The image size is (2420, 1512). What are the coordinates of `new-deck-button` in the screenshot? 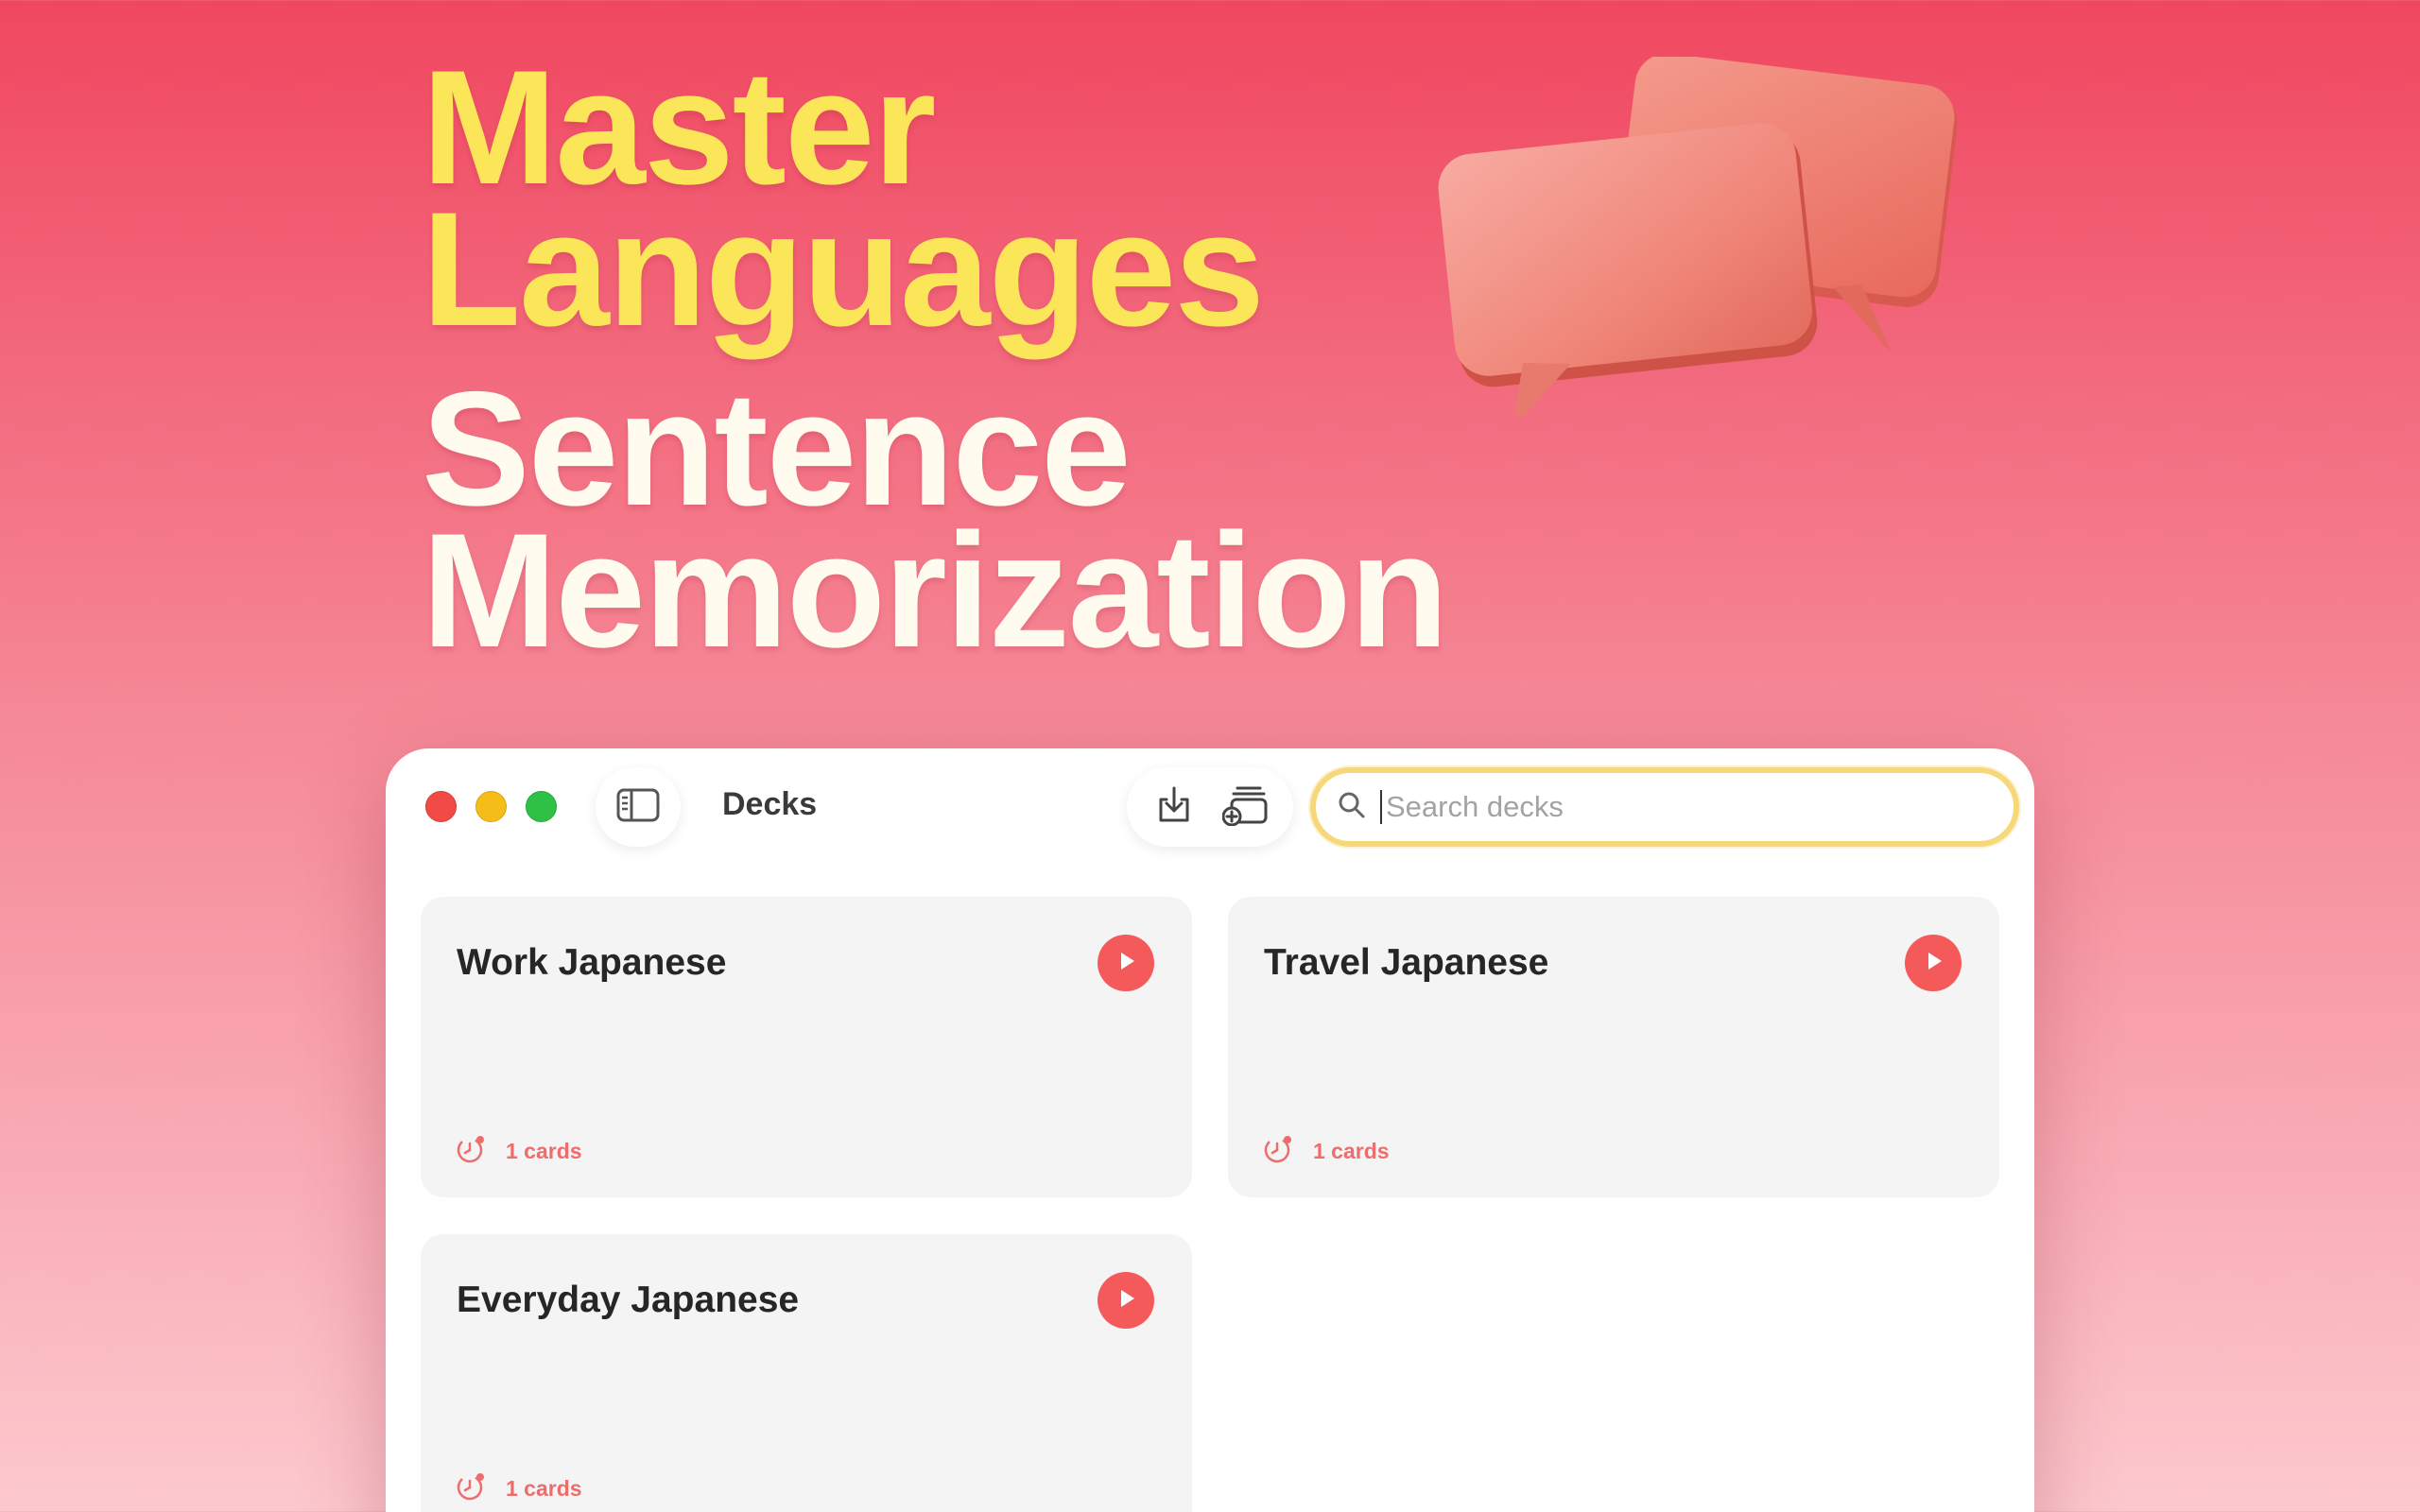 It's located at (1246, 807).